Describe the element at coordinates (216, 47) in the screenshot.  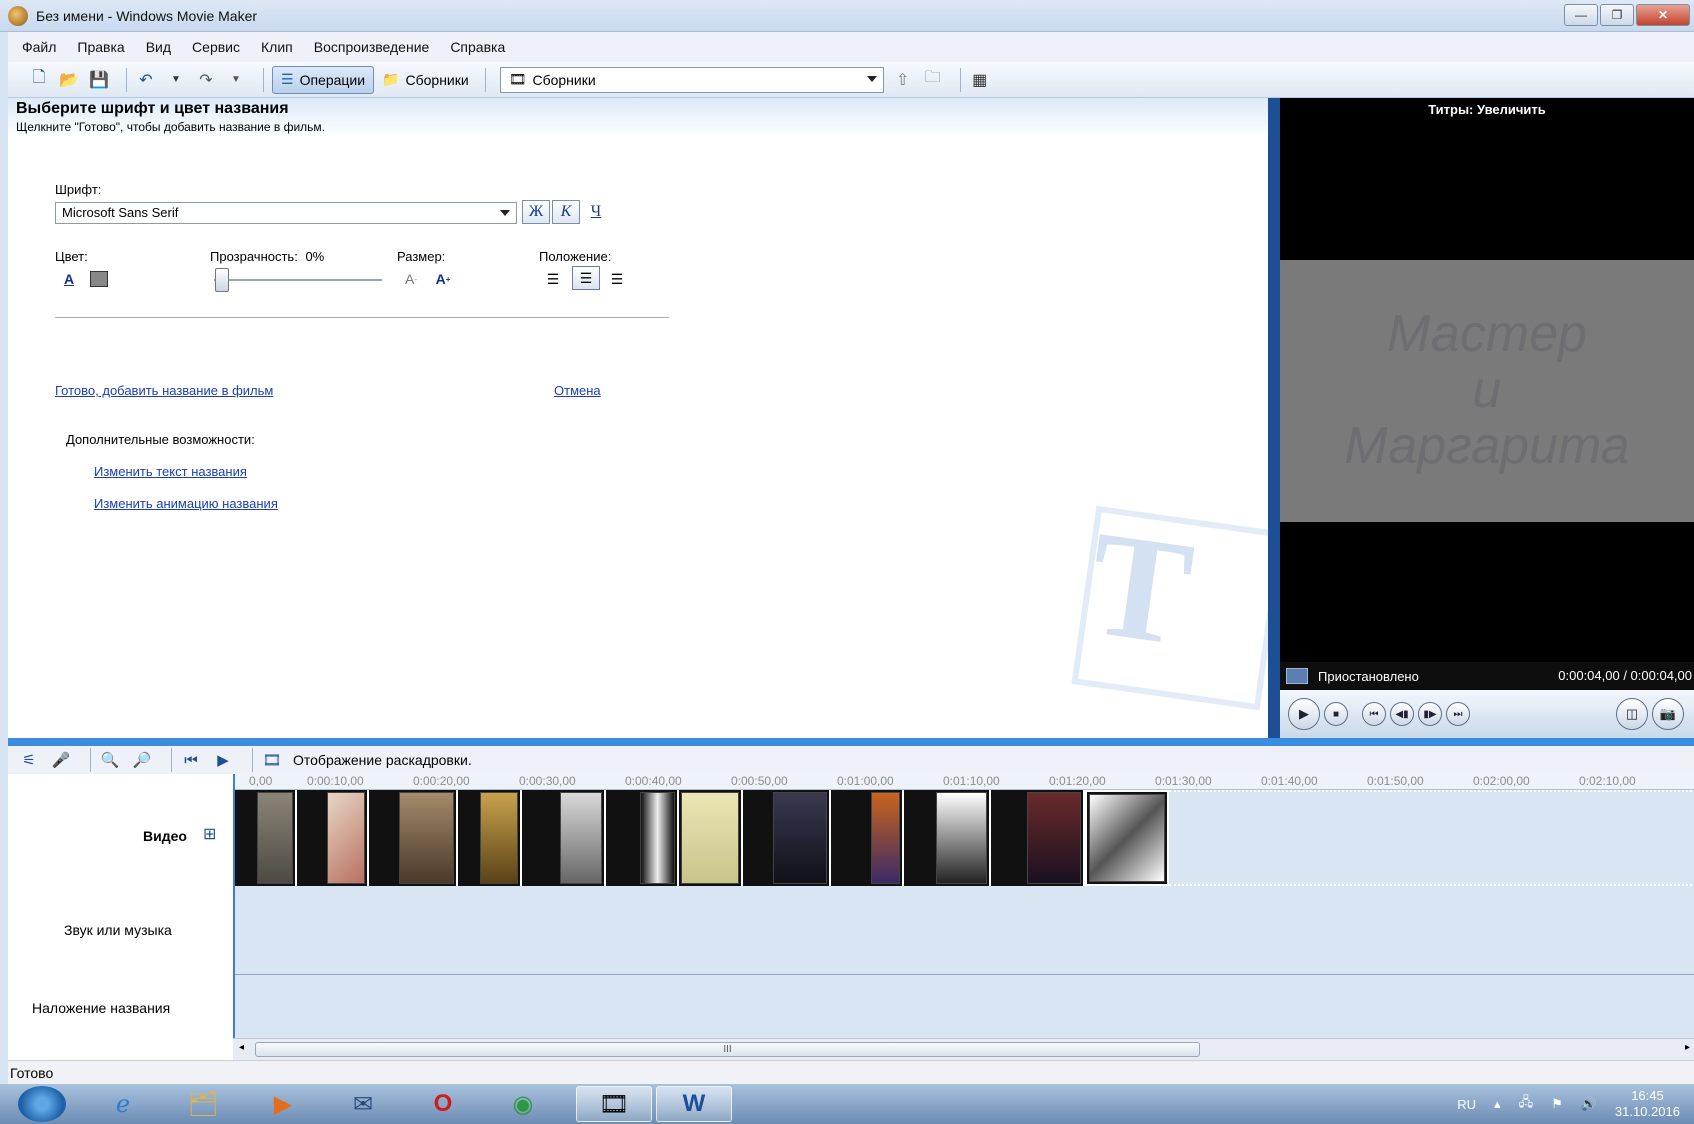
I see `menu-tools: Сервис` at that location.